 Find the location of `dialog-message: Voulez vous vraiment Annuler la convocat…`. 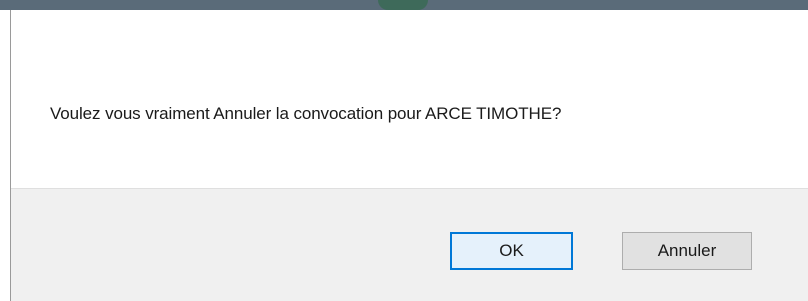

dialog-message: Voulez vous vraiment Annuler la convocat… is located at coordinates (306, 113).